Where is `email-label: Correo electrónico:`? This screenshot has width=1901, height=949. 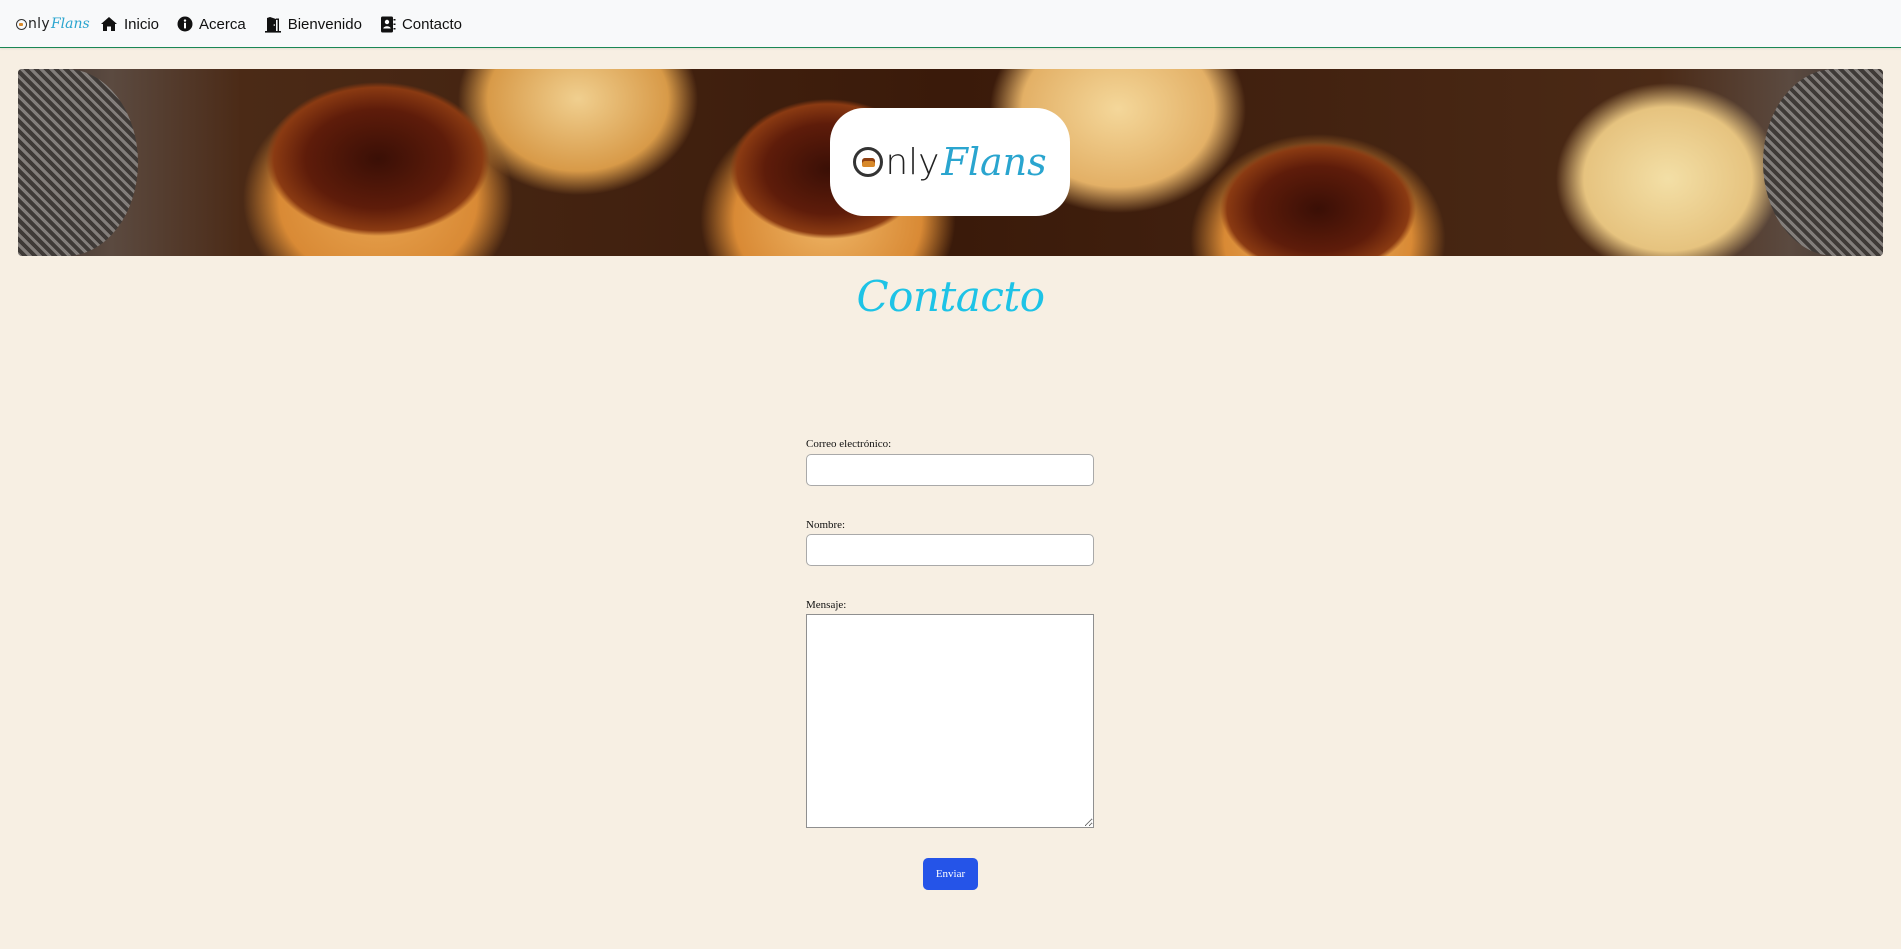
email-label: Correo electrónico: is located at coordinates (849, 444).